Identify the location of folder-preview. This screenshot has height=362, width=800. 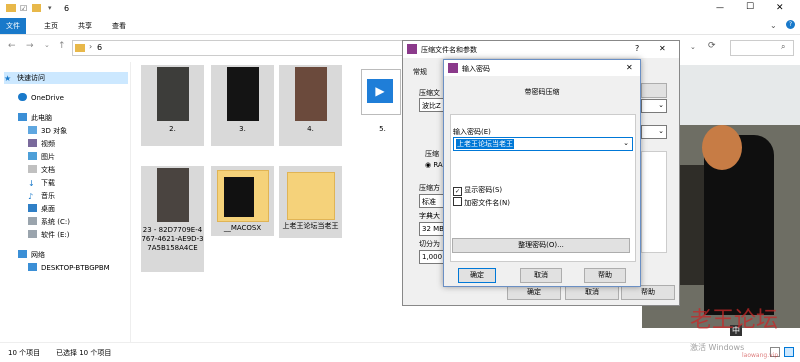
(239, 197).